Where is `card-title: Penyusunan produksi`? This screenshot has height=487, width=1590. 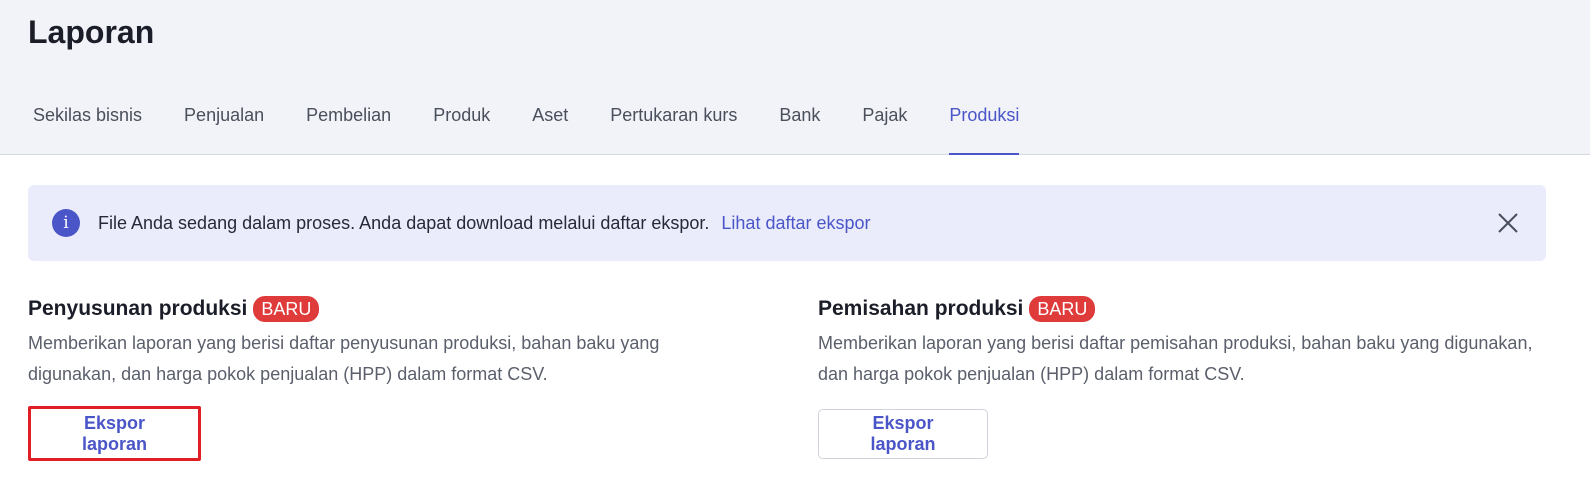
card-title: Penyusunan produksi is located at coordinates (138, 308).